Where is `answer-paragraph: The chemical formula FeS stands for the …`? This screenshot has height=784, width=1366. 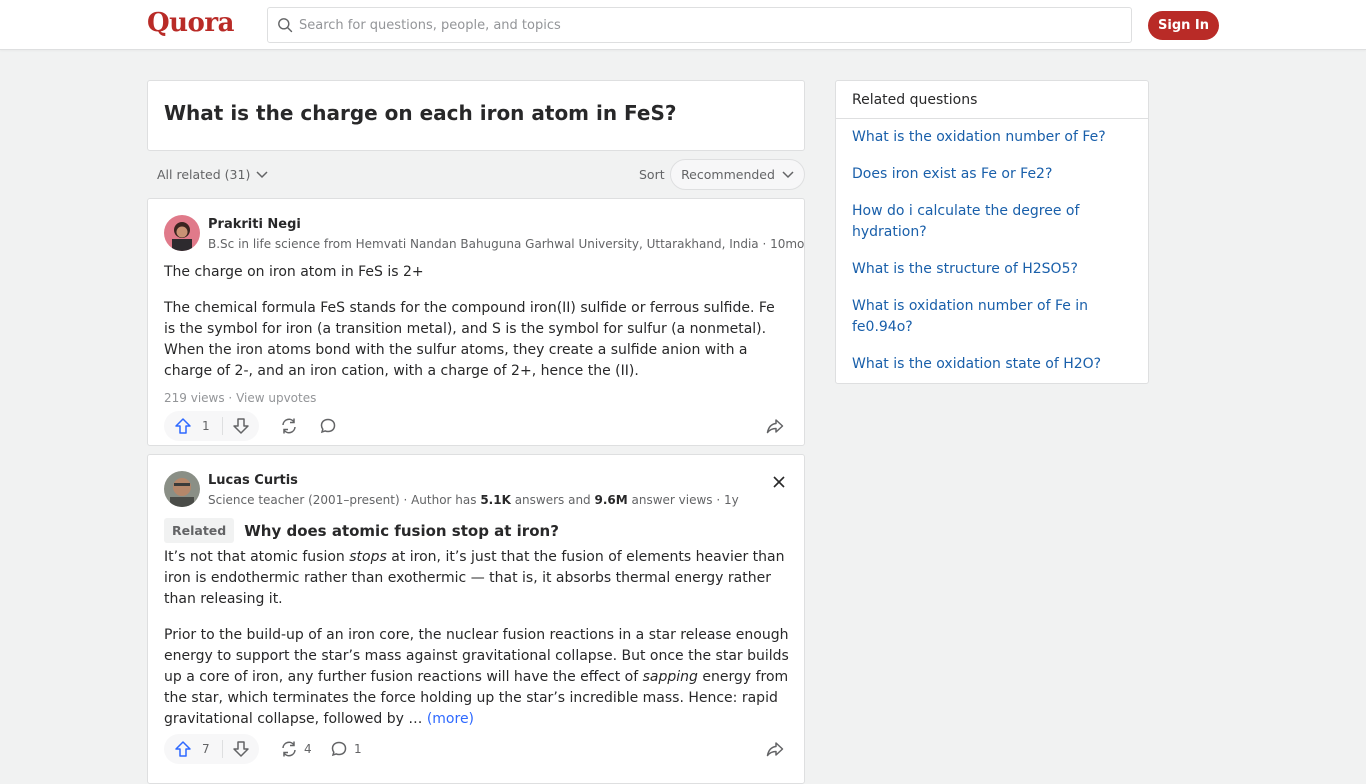
answer-paragraph: The chemical formula FeS stands for the … is located at coordinates (469, 339).